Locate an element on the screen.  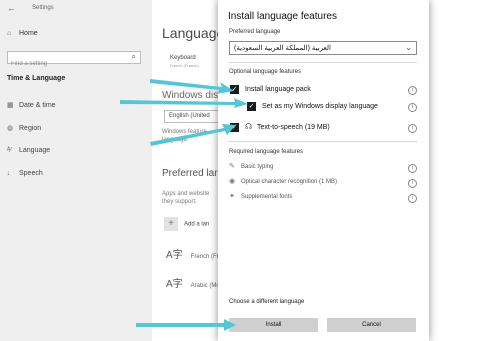
text-to-speech-label: Text-to-speech (19 MB) is located at coordinates (293, 127).